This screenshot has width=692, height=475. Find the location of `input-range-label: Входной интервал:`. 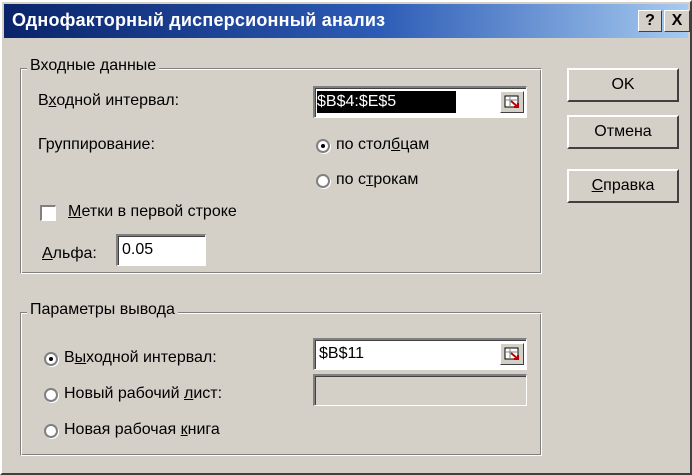

input-range-label: Входной интервал: is located at coordinates (109, 100).